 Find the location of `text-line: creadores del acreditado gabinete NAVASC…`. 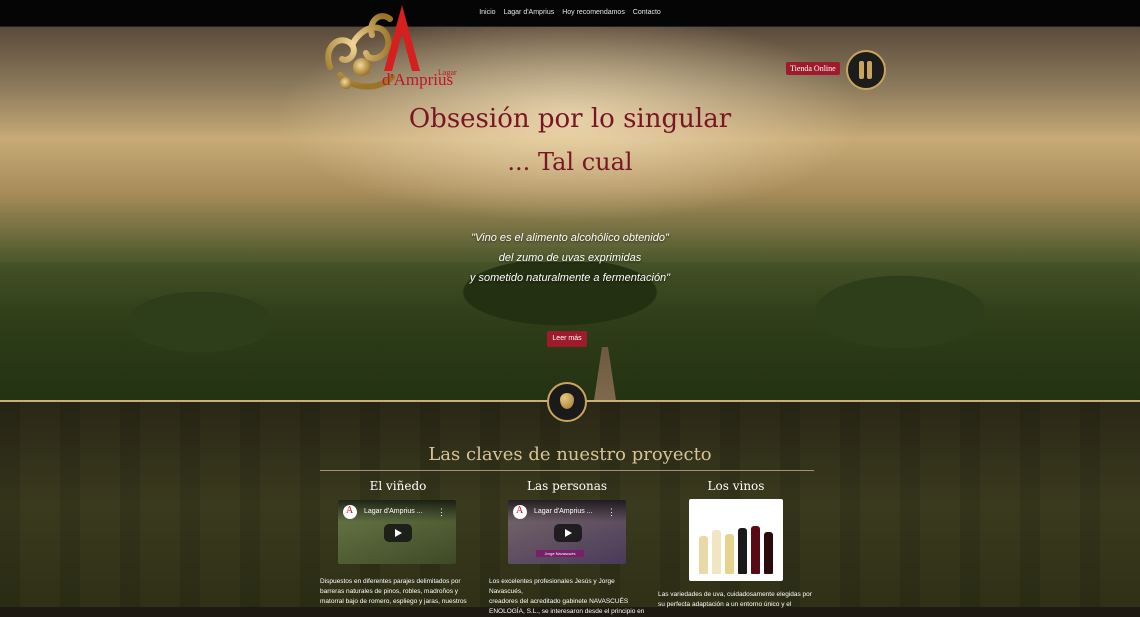

text-line: creadores del acreditado gabinete NAVASC… is located at coordinates (559, 601).